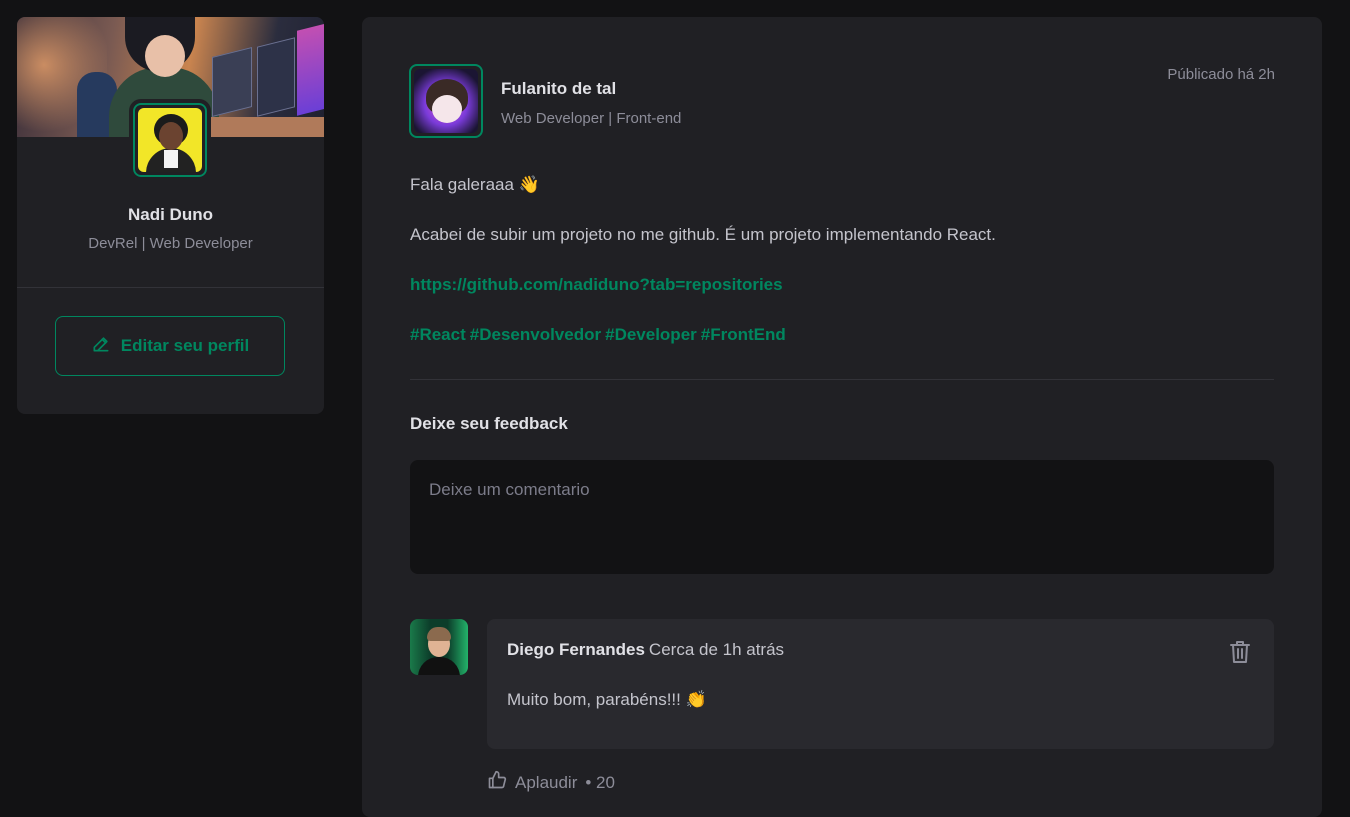 This screenshot has height=817, width=1350. What do you see at coordinates (716, 649) in the screenshot?
I see `comment-time: Cerca de 1h atrás` at bounding box center [716, 649].